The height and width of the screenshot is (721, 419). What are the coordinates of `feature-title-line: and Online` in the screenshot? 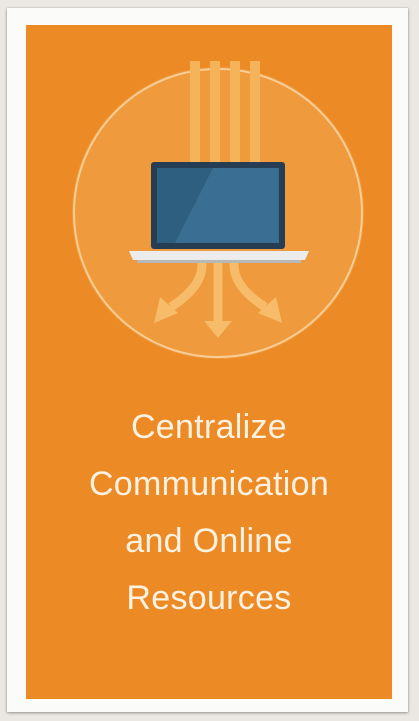 It's located at (209, 541).